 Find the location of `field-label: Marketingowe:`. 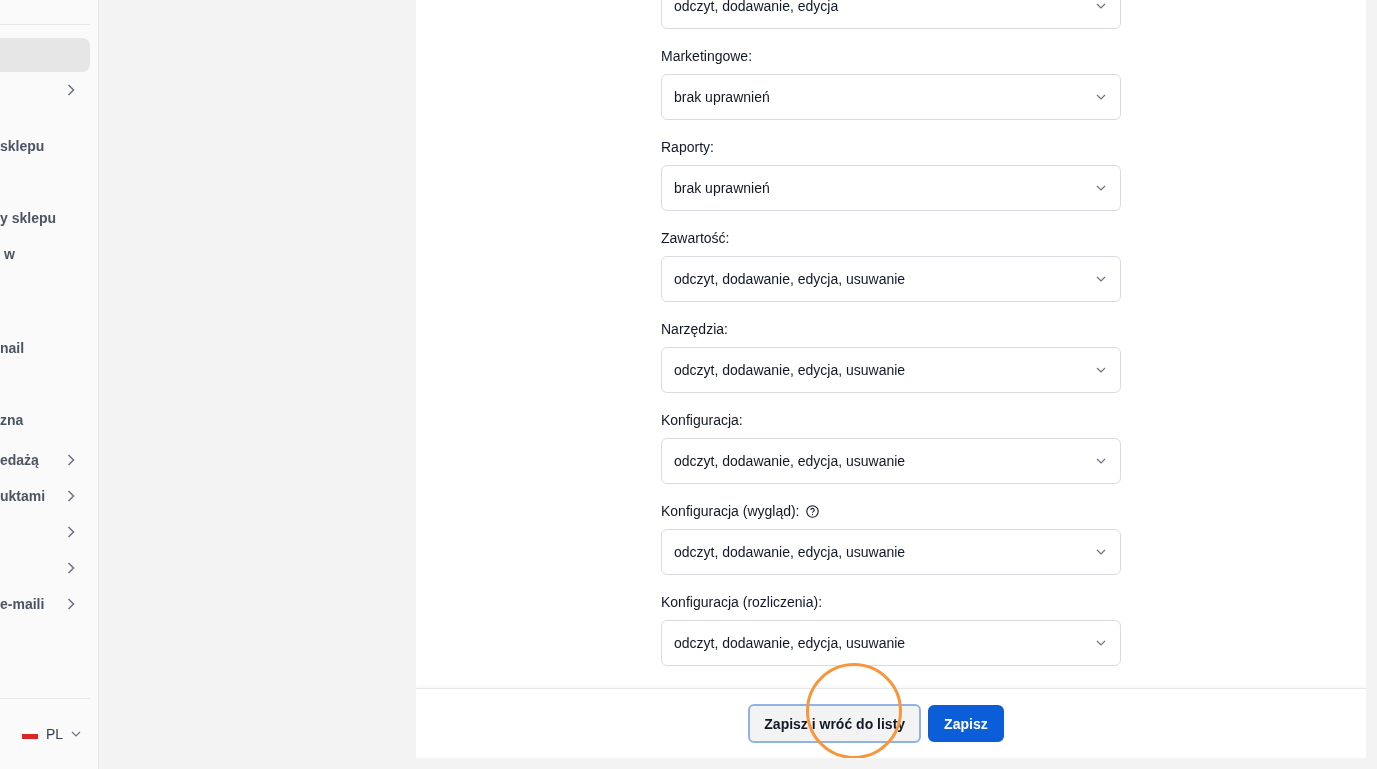

field-label: Marketingowe: is located at coordinates (707, 56).